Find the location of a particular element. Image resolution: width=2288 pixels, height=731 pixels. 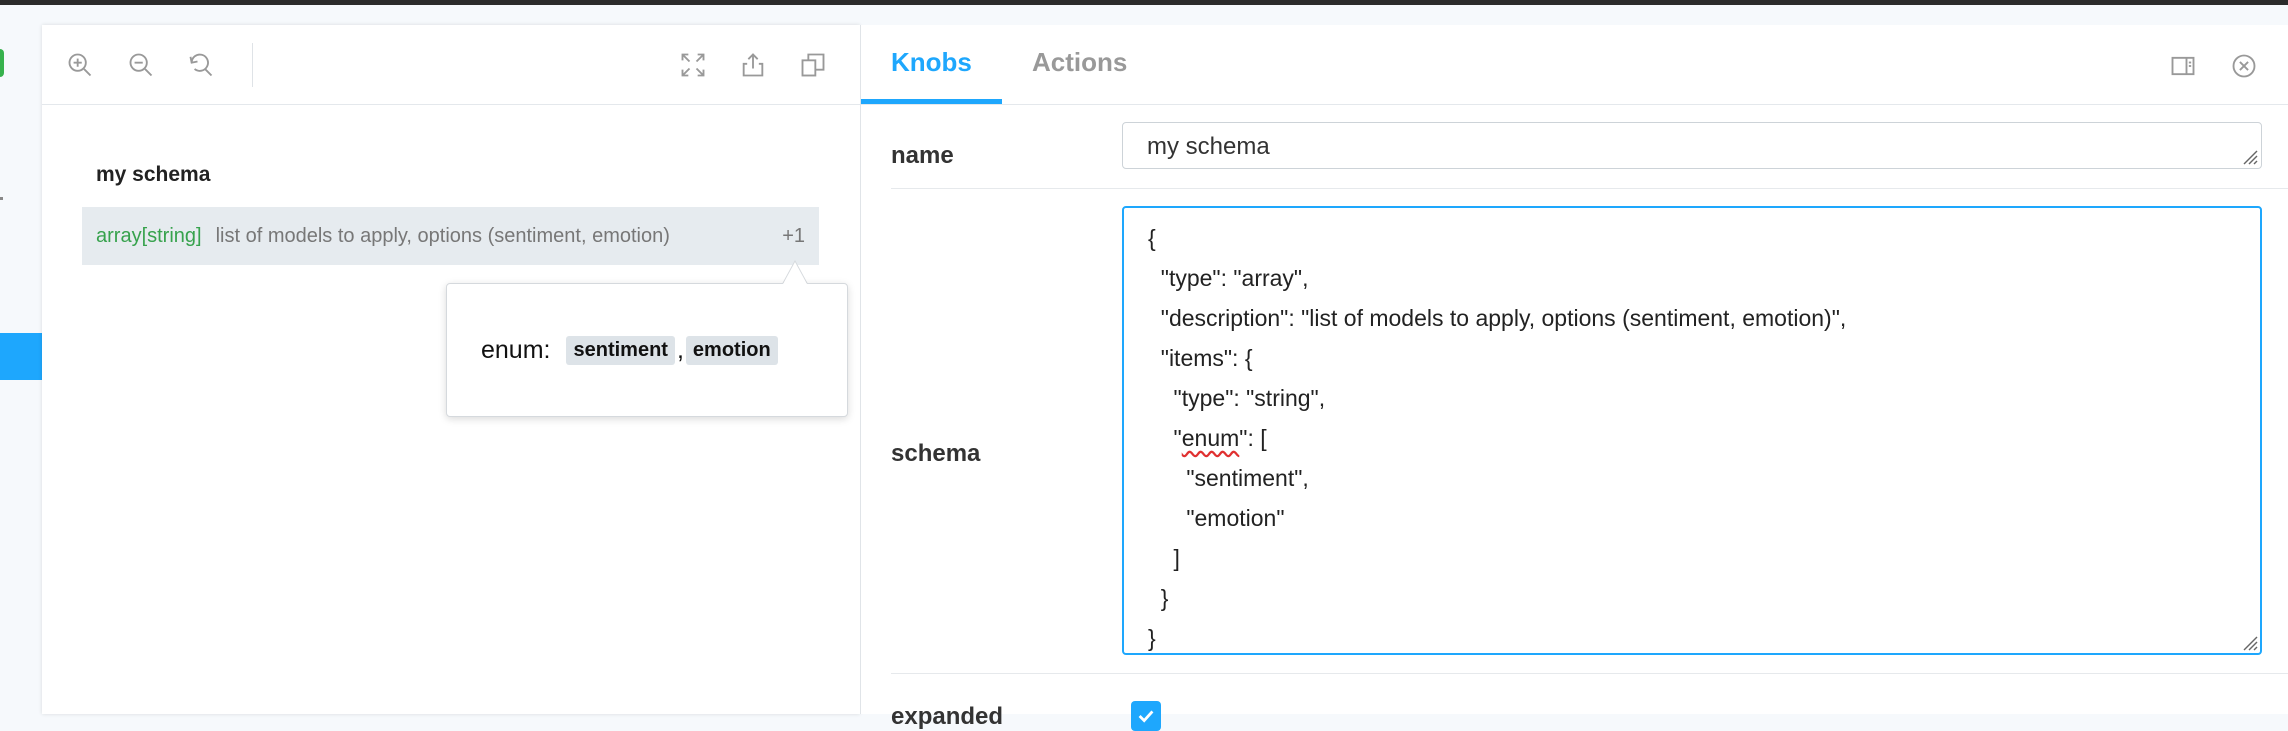

reset-zoom-icon is located at coordinates (201, 65).